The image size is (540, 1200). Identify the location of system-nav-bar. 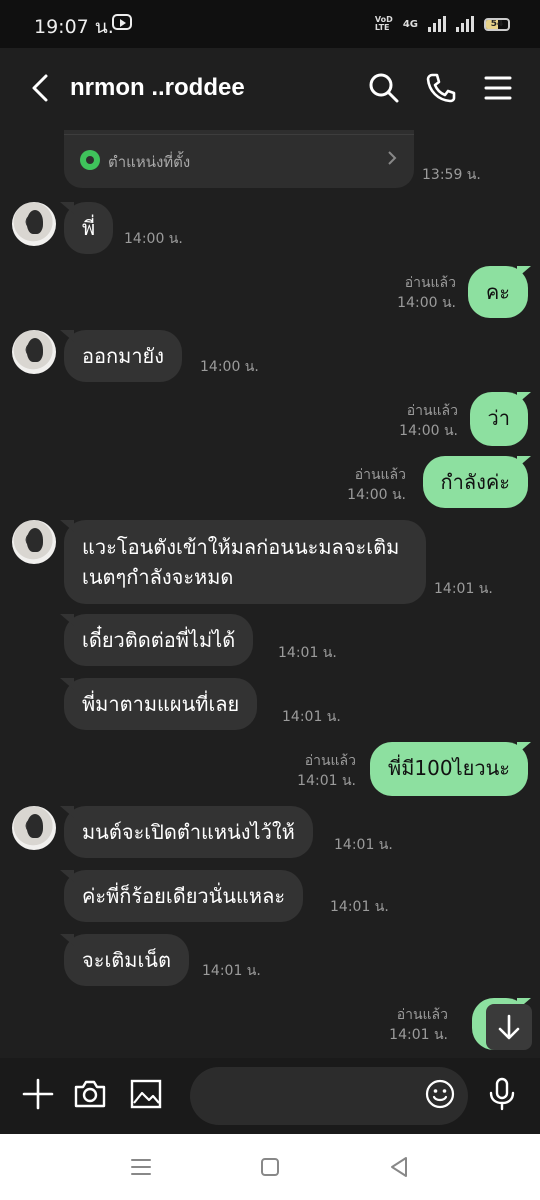
(270, 1167).